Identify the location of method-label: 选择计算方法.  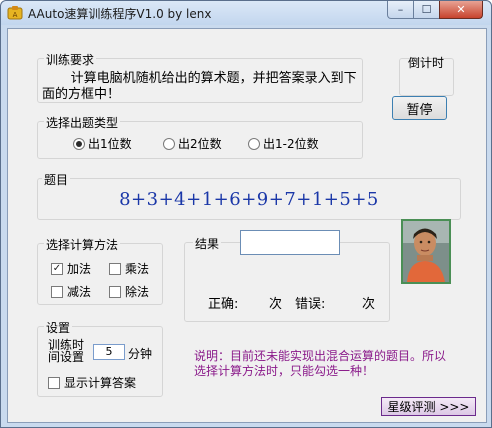
(82, 244).